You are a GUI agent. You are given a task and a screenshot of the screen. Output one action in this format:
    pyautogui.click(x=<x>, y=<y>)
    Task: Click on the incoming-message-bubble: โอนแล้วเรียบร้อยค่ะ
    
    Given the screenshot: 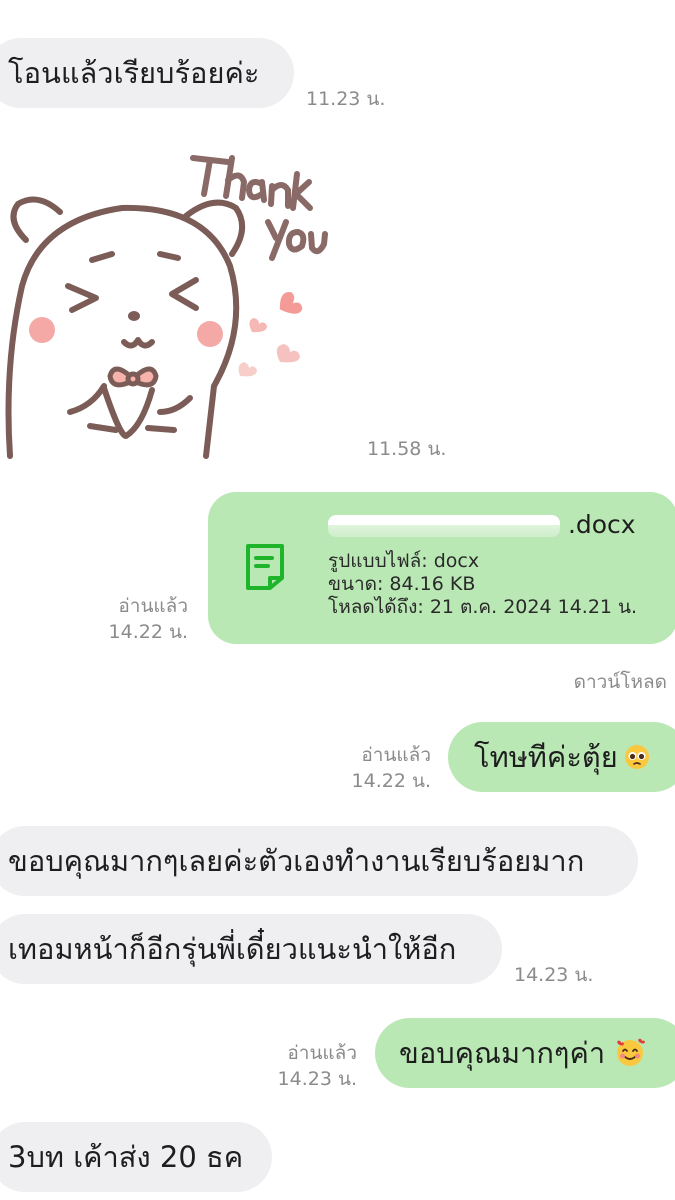 What is the action you would take?
    pyautogui.click(x=147, y=73)
    